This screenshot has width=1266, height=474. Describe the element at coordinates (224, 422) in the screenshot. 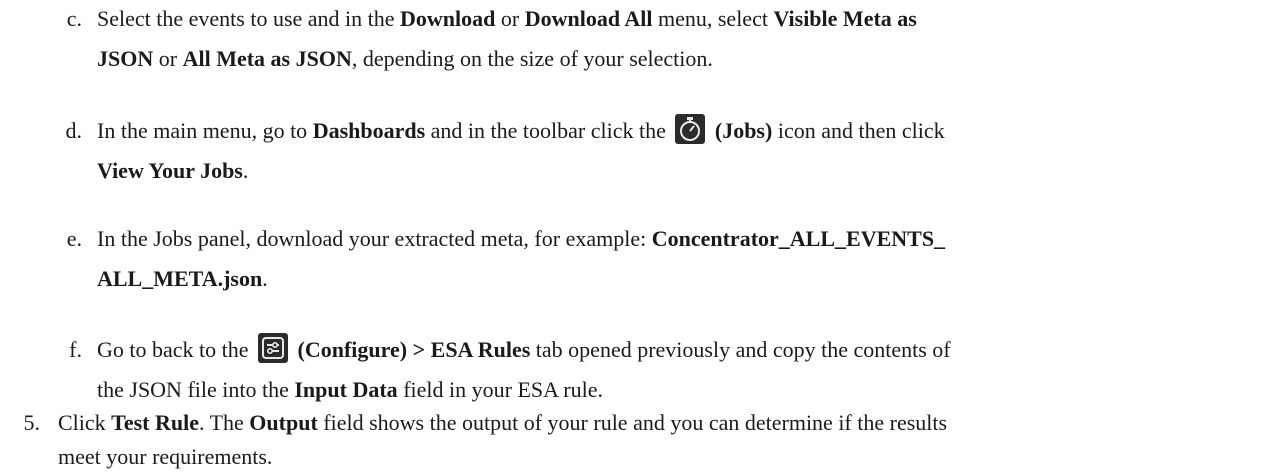

I see `text-run: . The` at that location.